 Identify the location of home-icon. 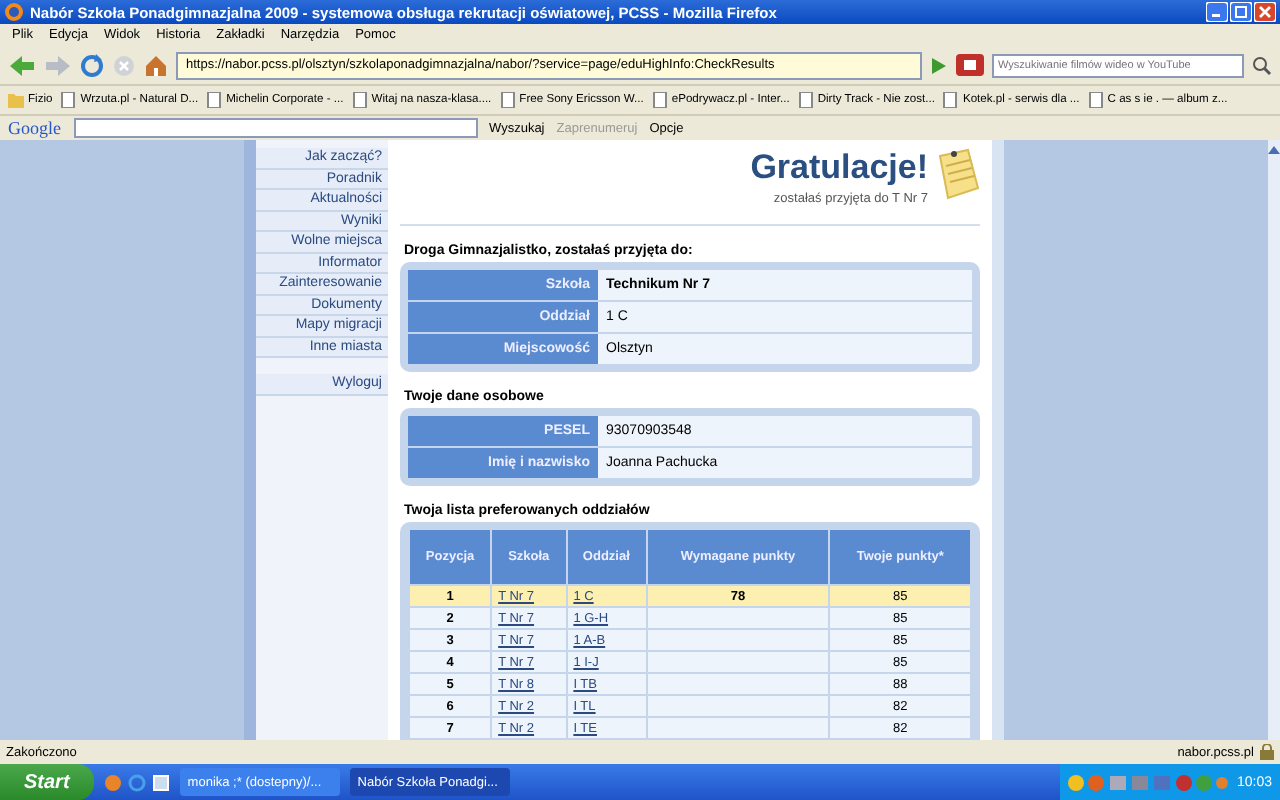
(156, 65).